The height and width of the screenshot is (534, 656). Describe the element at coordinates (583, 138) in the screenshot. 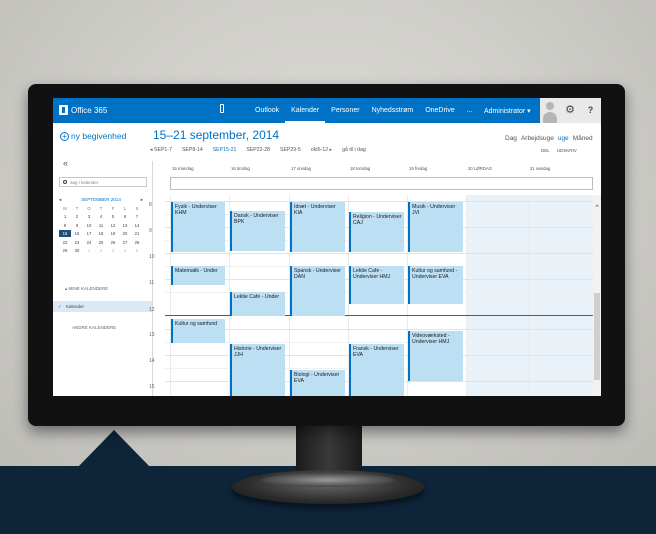

I see `view-month: Måned` at that location.